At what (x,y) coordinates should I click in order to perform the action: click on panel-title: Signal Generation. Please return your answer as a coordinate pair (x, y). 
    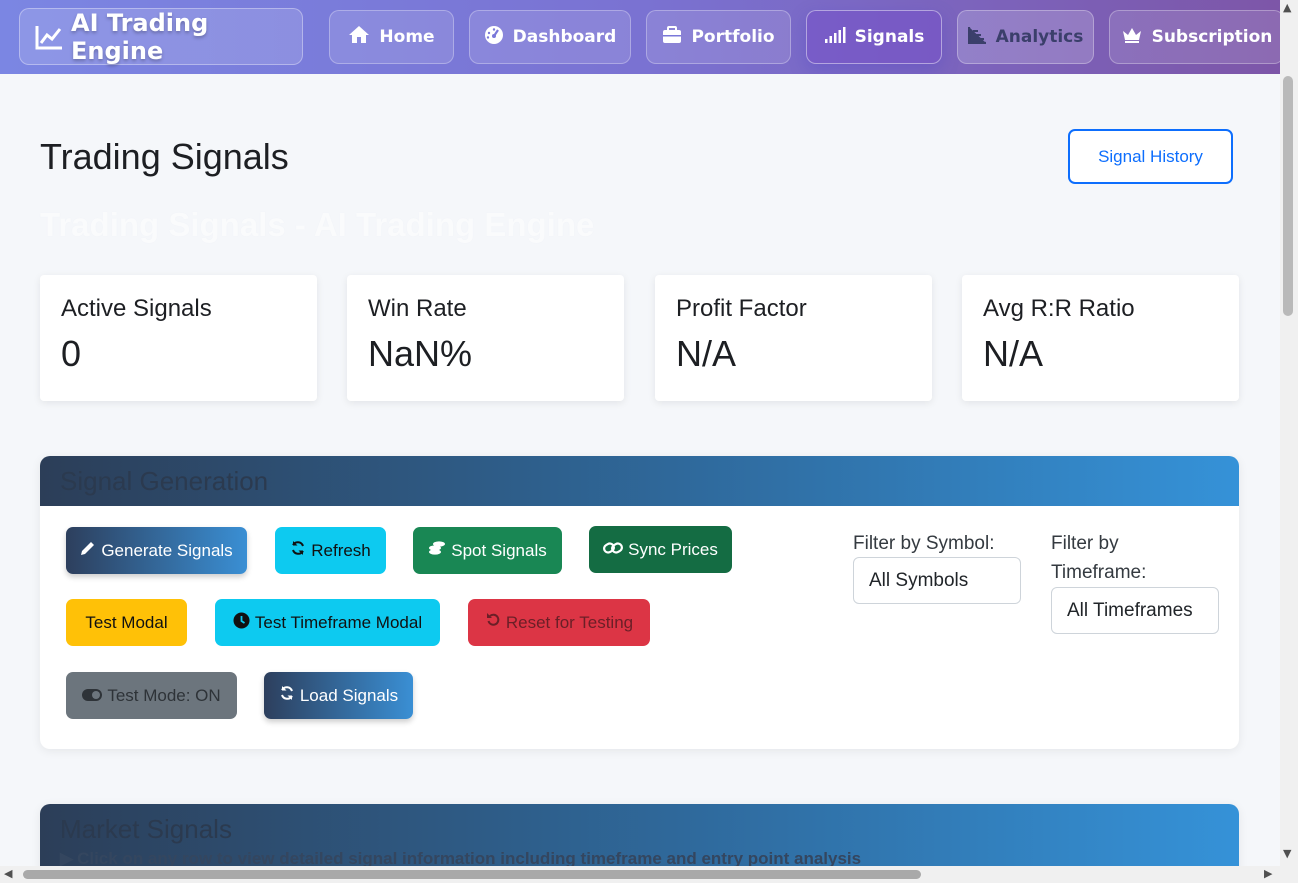
    Looking at the image, I should click on (164, 481).